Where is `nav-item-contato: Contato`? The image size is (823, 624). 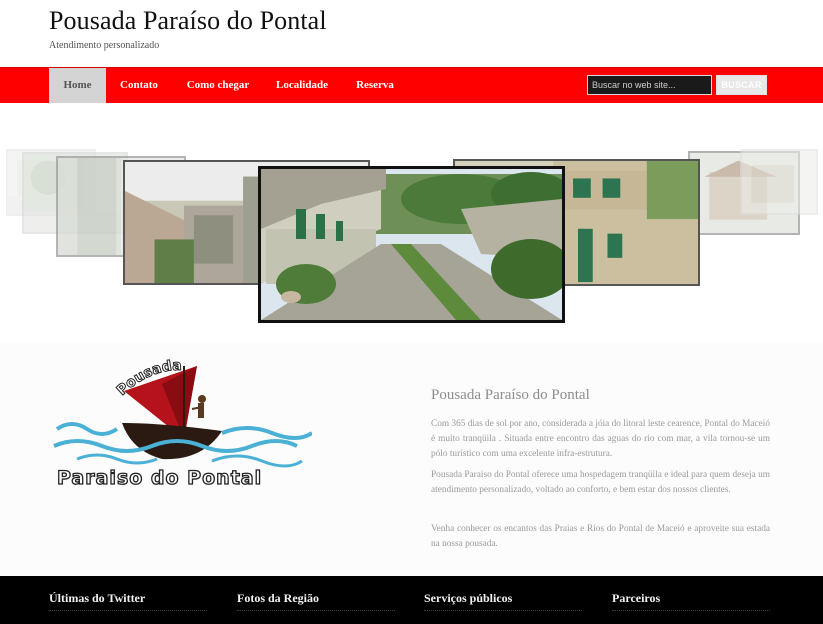 nav-item-contato: Contato is located at coordinates (139, 85).